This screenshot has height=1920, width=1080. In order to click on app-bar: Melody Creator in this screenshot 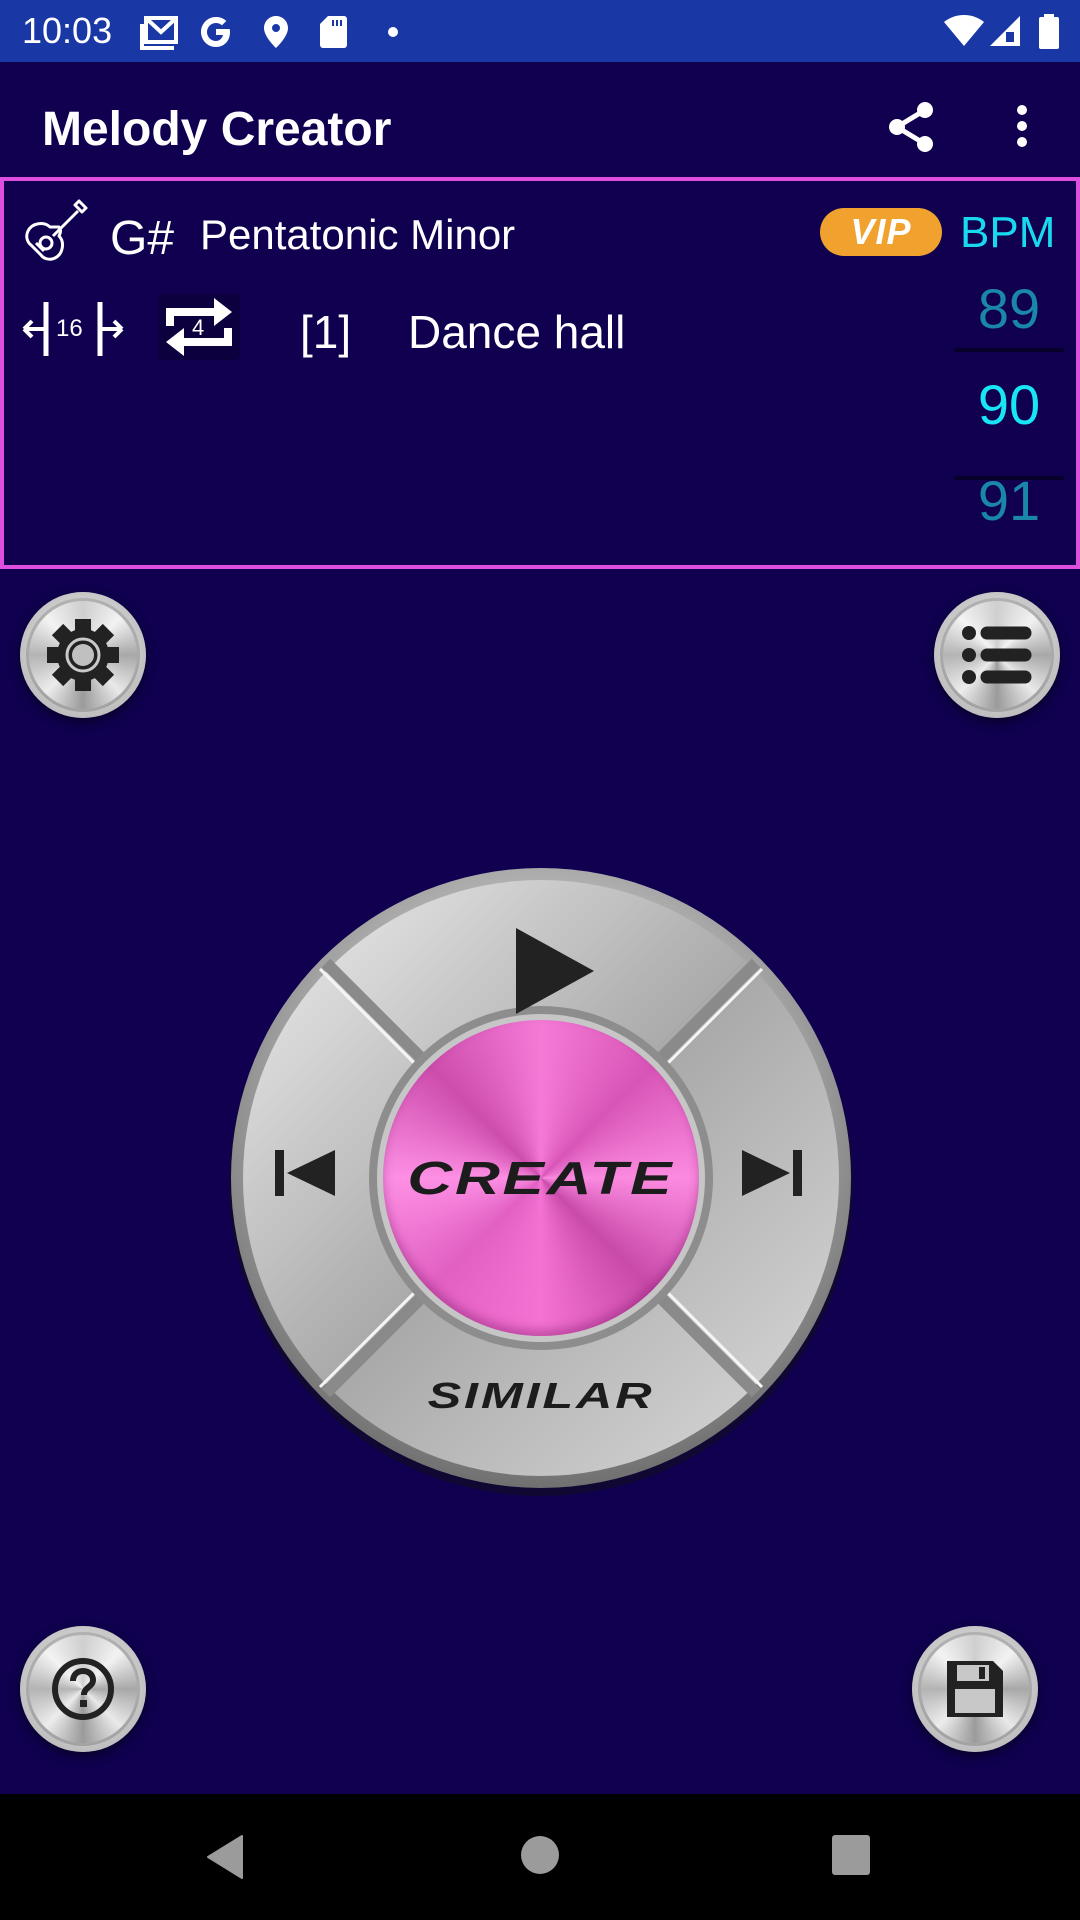, I will do `click(540, 119)`.